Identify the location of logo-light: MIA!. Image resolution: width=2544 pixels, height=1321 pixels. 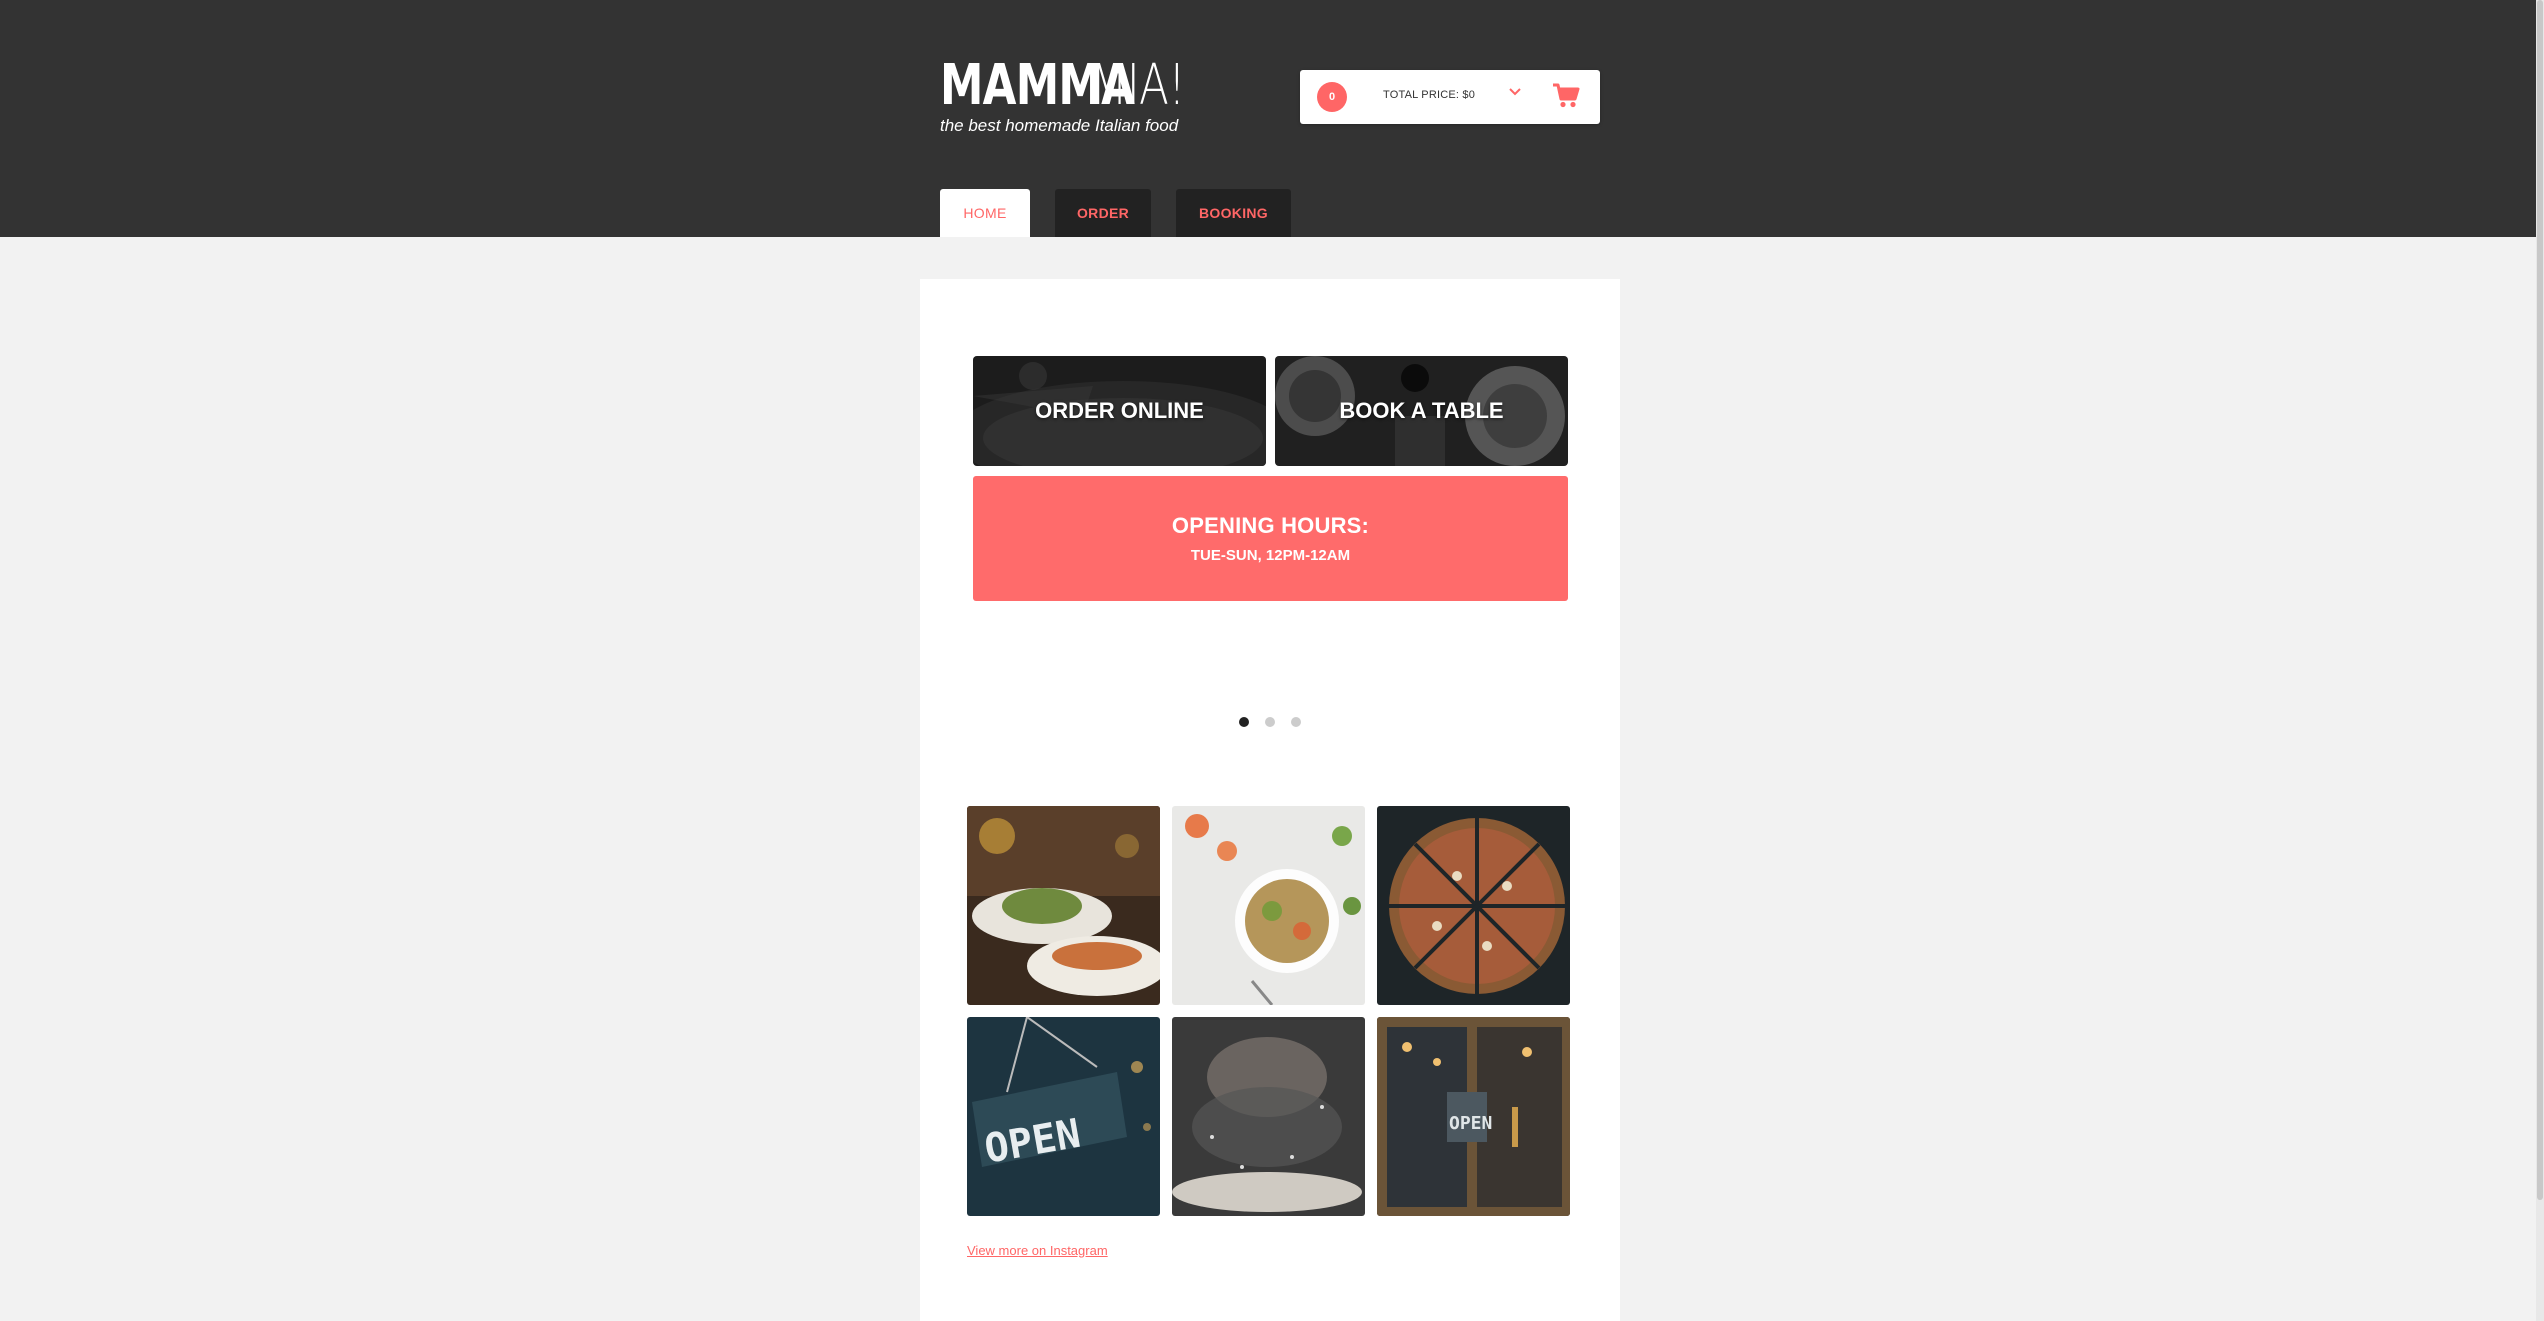
(1138, 85).